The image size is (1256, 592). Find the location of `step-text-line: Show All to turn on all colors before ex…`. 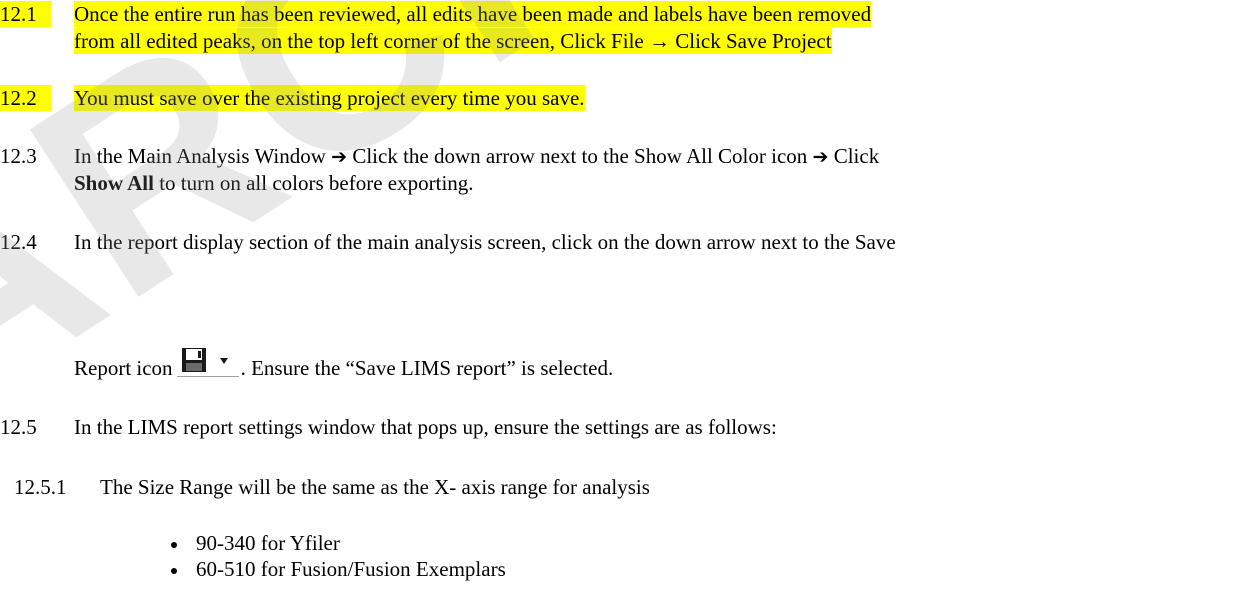

step-text-line: Show All to turn on all colors before ex… is located at coordinates (274, 183).